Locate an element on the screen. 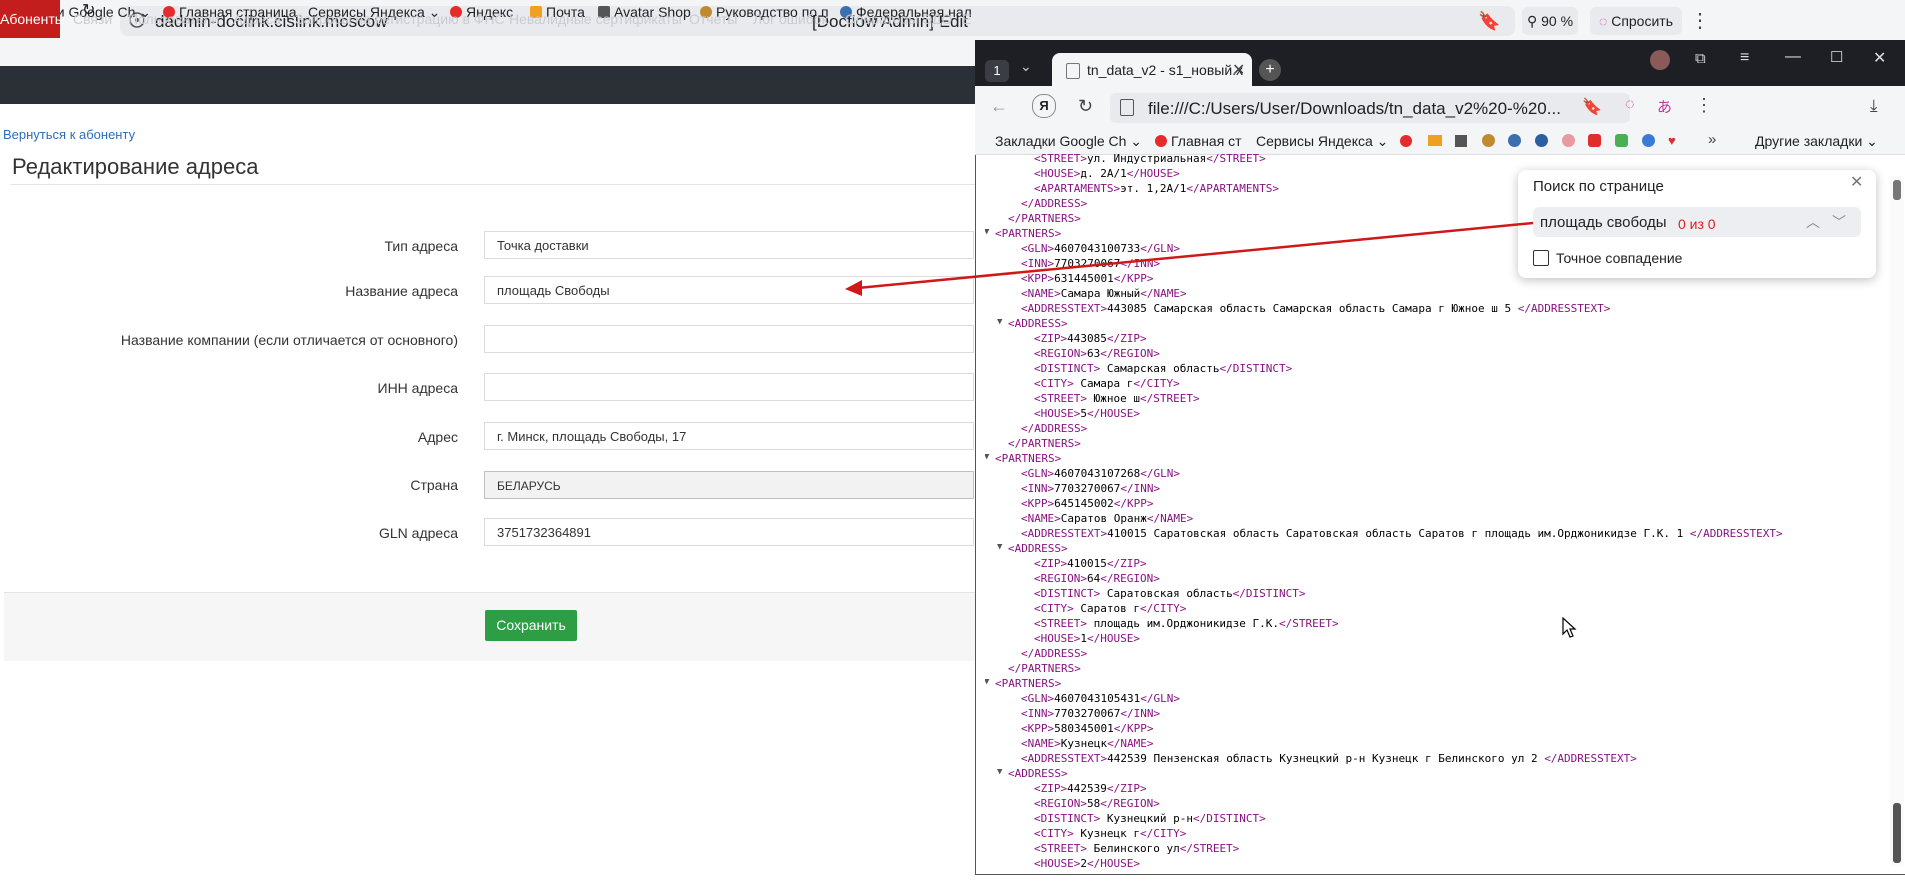 The height and width of the screenshot is (883, 1905). nav-subscribers: Абоненты is located at coordinates (32, 19).